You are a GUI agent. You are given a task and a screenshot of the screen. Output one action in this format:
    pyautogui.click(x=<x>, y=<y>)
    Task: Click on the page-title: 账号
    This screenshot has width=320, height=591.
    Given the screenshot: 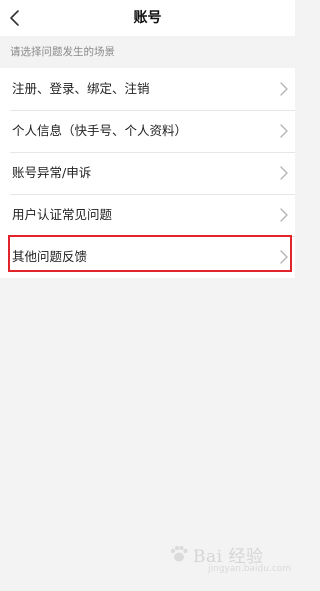 What is the action you would take?
    pyautogui.click(x=147, y=18)
    